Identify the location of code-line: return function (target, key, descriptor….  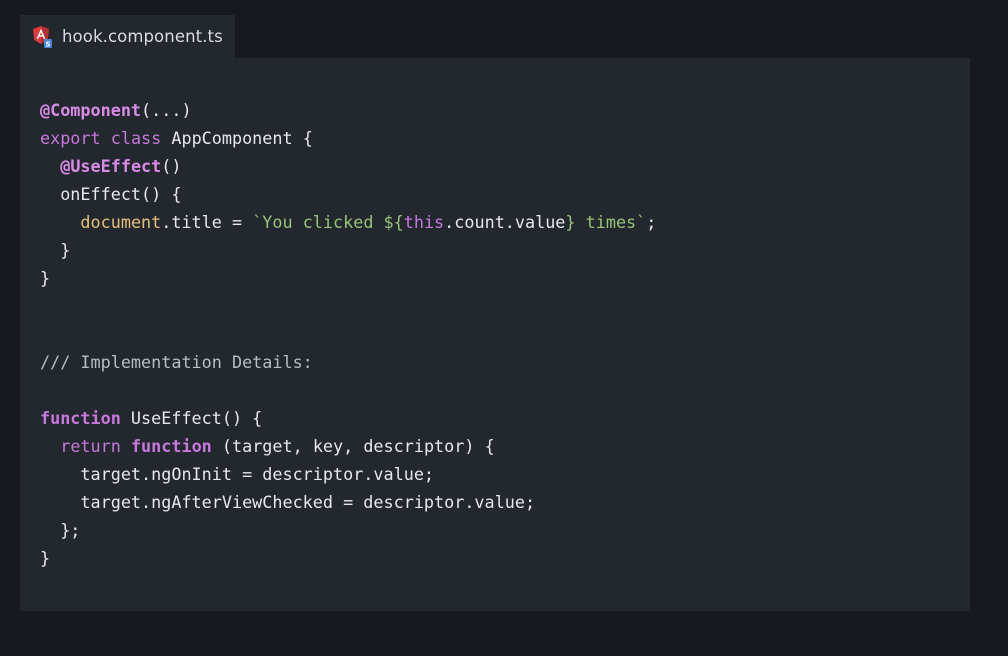
(348, 446).